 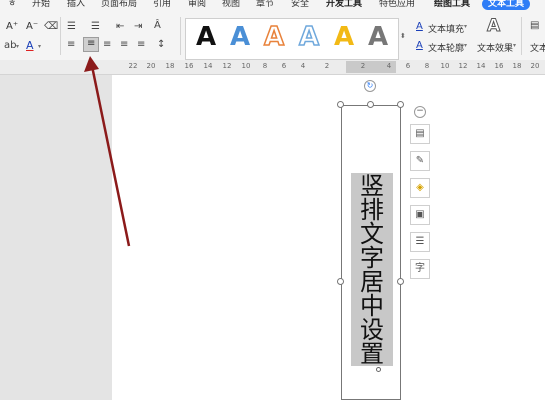 I want to click on text-fill-icon: A, so click(x=419, y=26).